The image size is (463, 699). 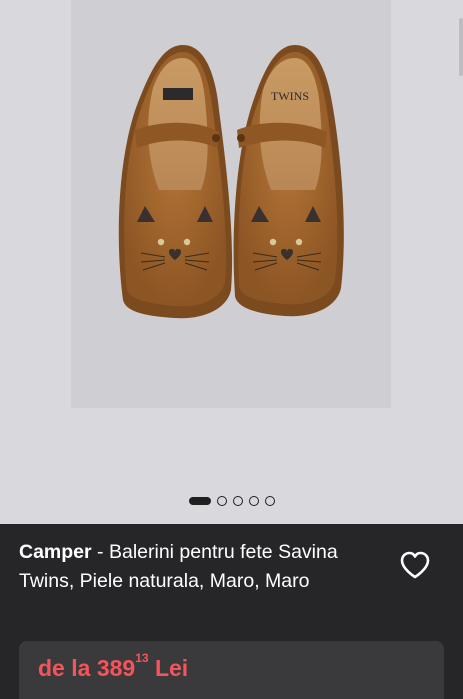 What do you see at coordinates (64, 668) in the screenshot?
I see `price-prefix: de la` at bounding box center [64, 668].